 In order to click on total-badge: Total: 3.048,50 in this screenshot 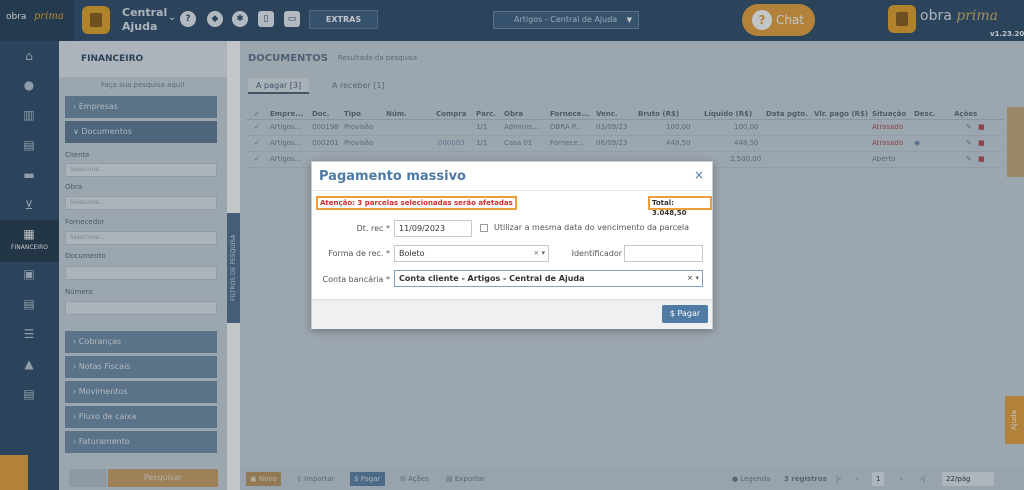, I will do `click(680, 206)`.